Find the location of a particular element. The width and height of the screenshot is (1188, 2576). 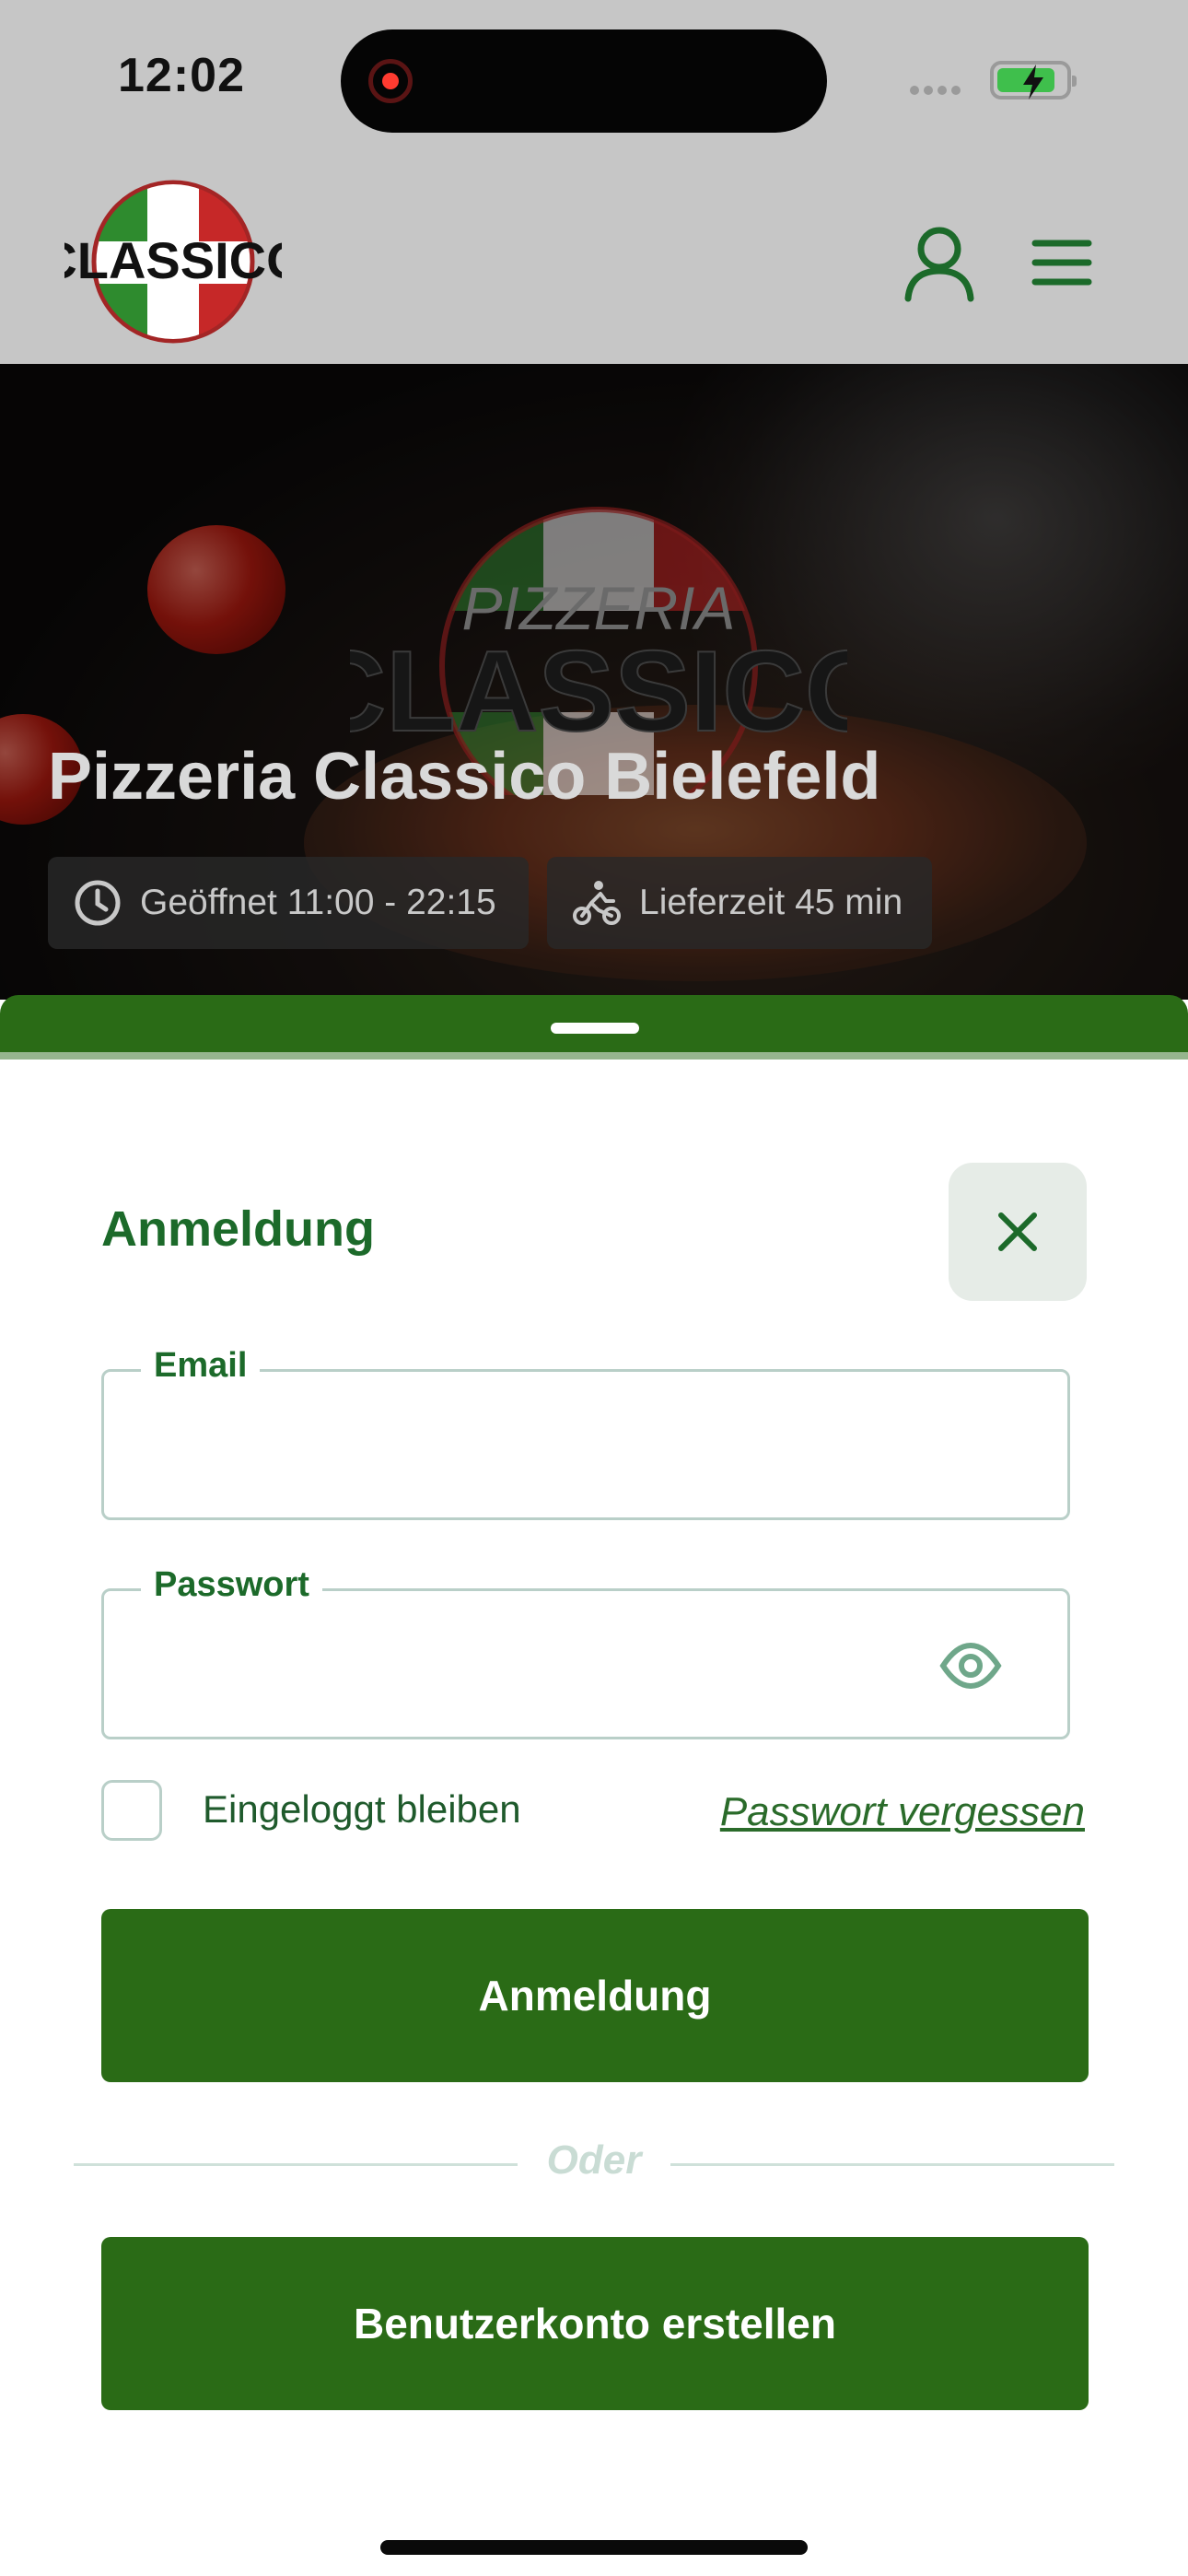

divider-or-text: Oder is located at coordinates (594, 2160).